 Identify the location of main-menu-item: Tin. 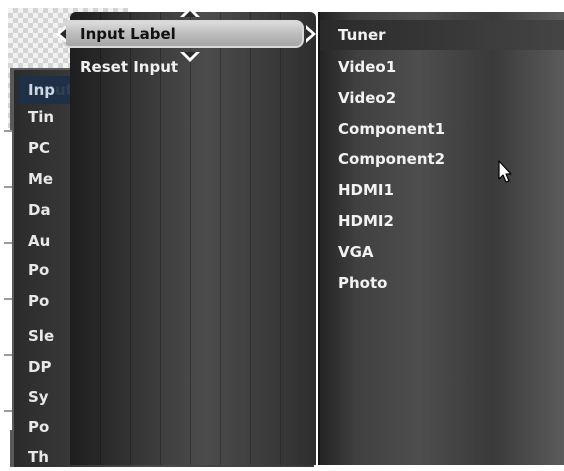
(41, 117).